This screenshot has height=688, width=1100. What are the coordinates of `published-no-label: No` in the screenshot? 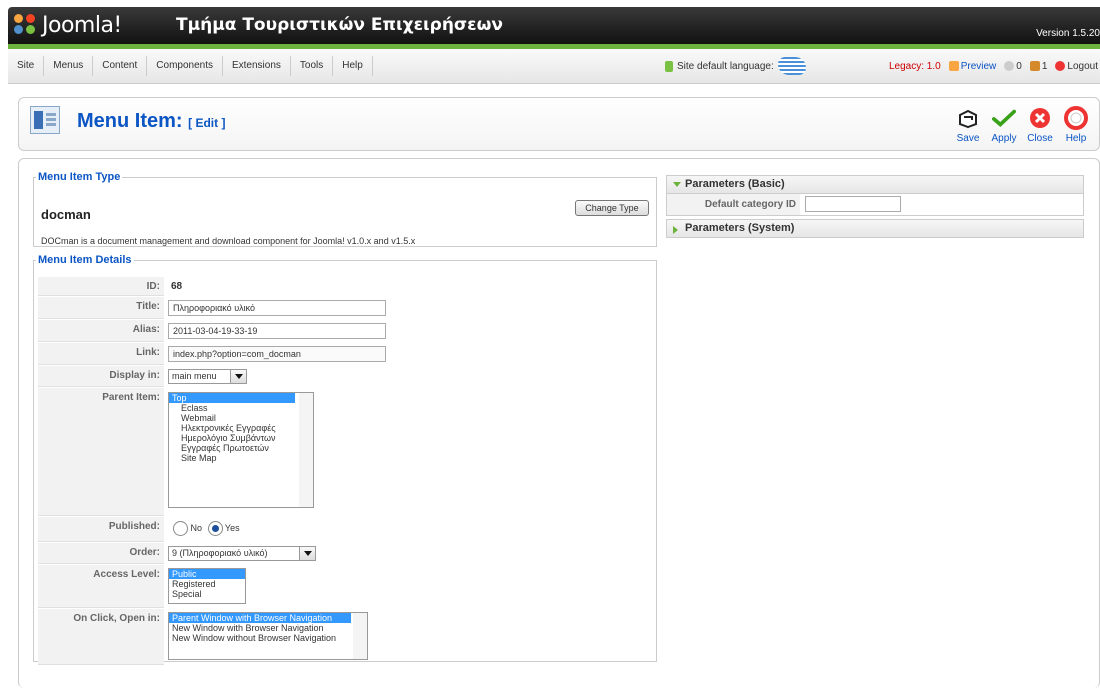 It's located at (196, 527).